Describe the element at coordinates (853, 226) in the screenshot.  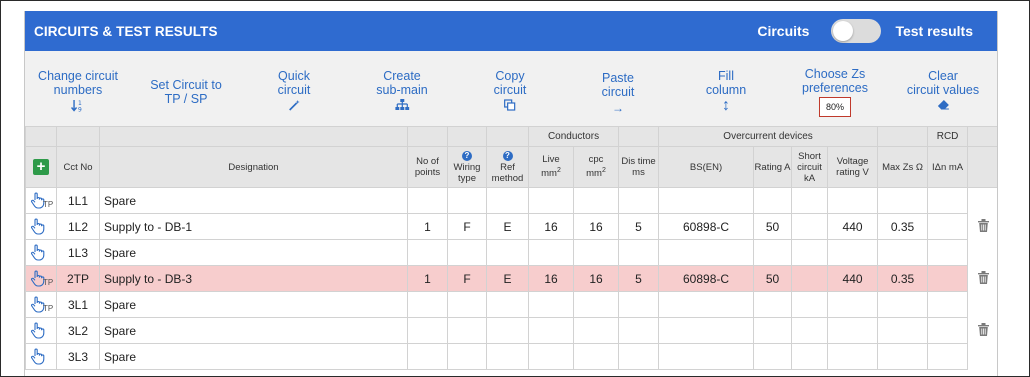
I see `cell-voltage: 440` at that location.